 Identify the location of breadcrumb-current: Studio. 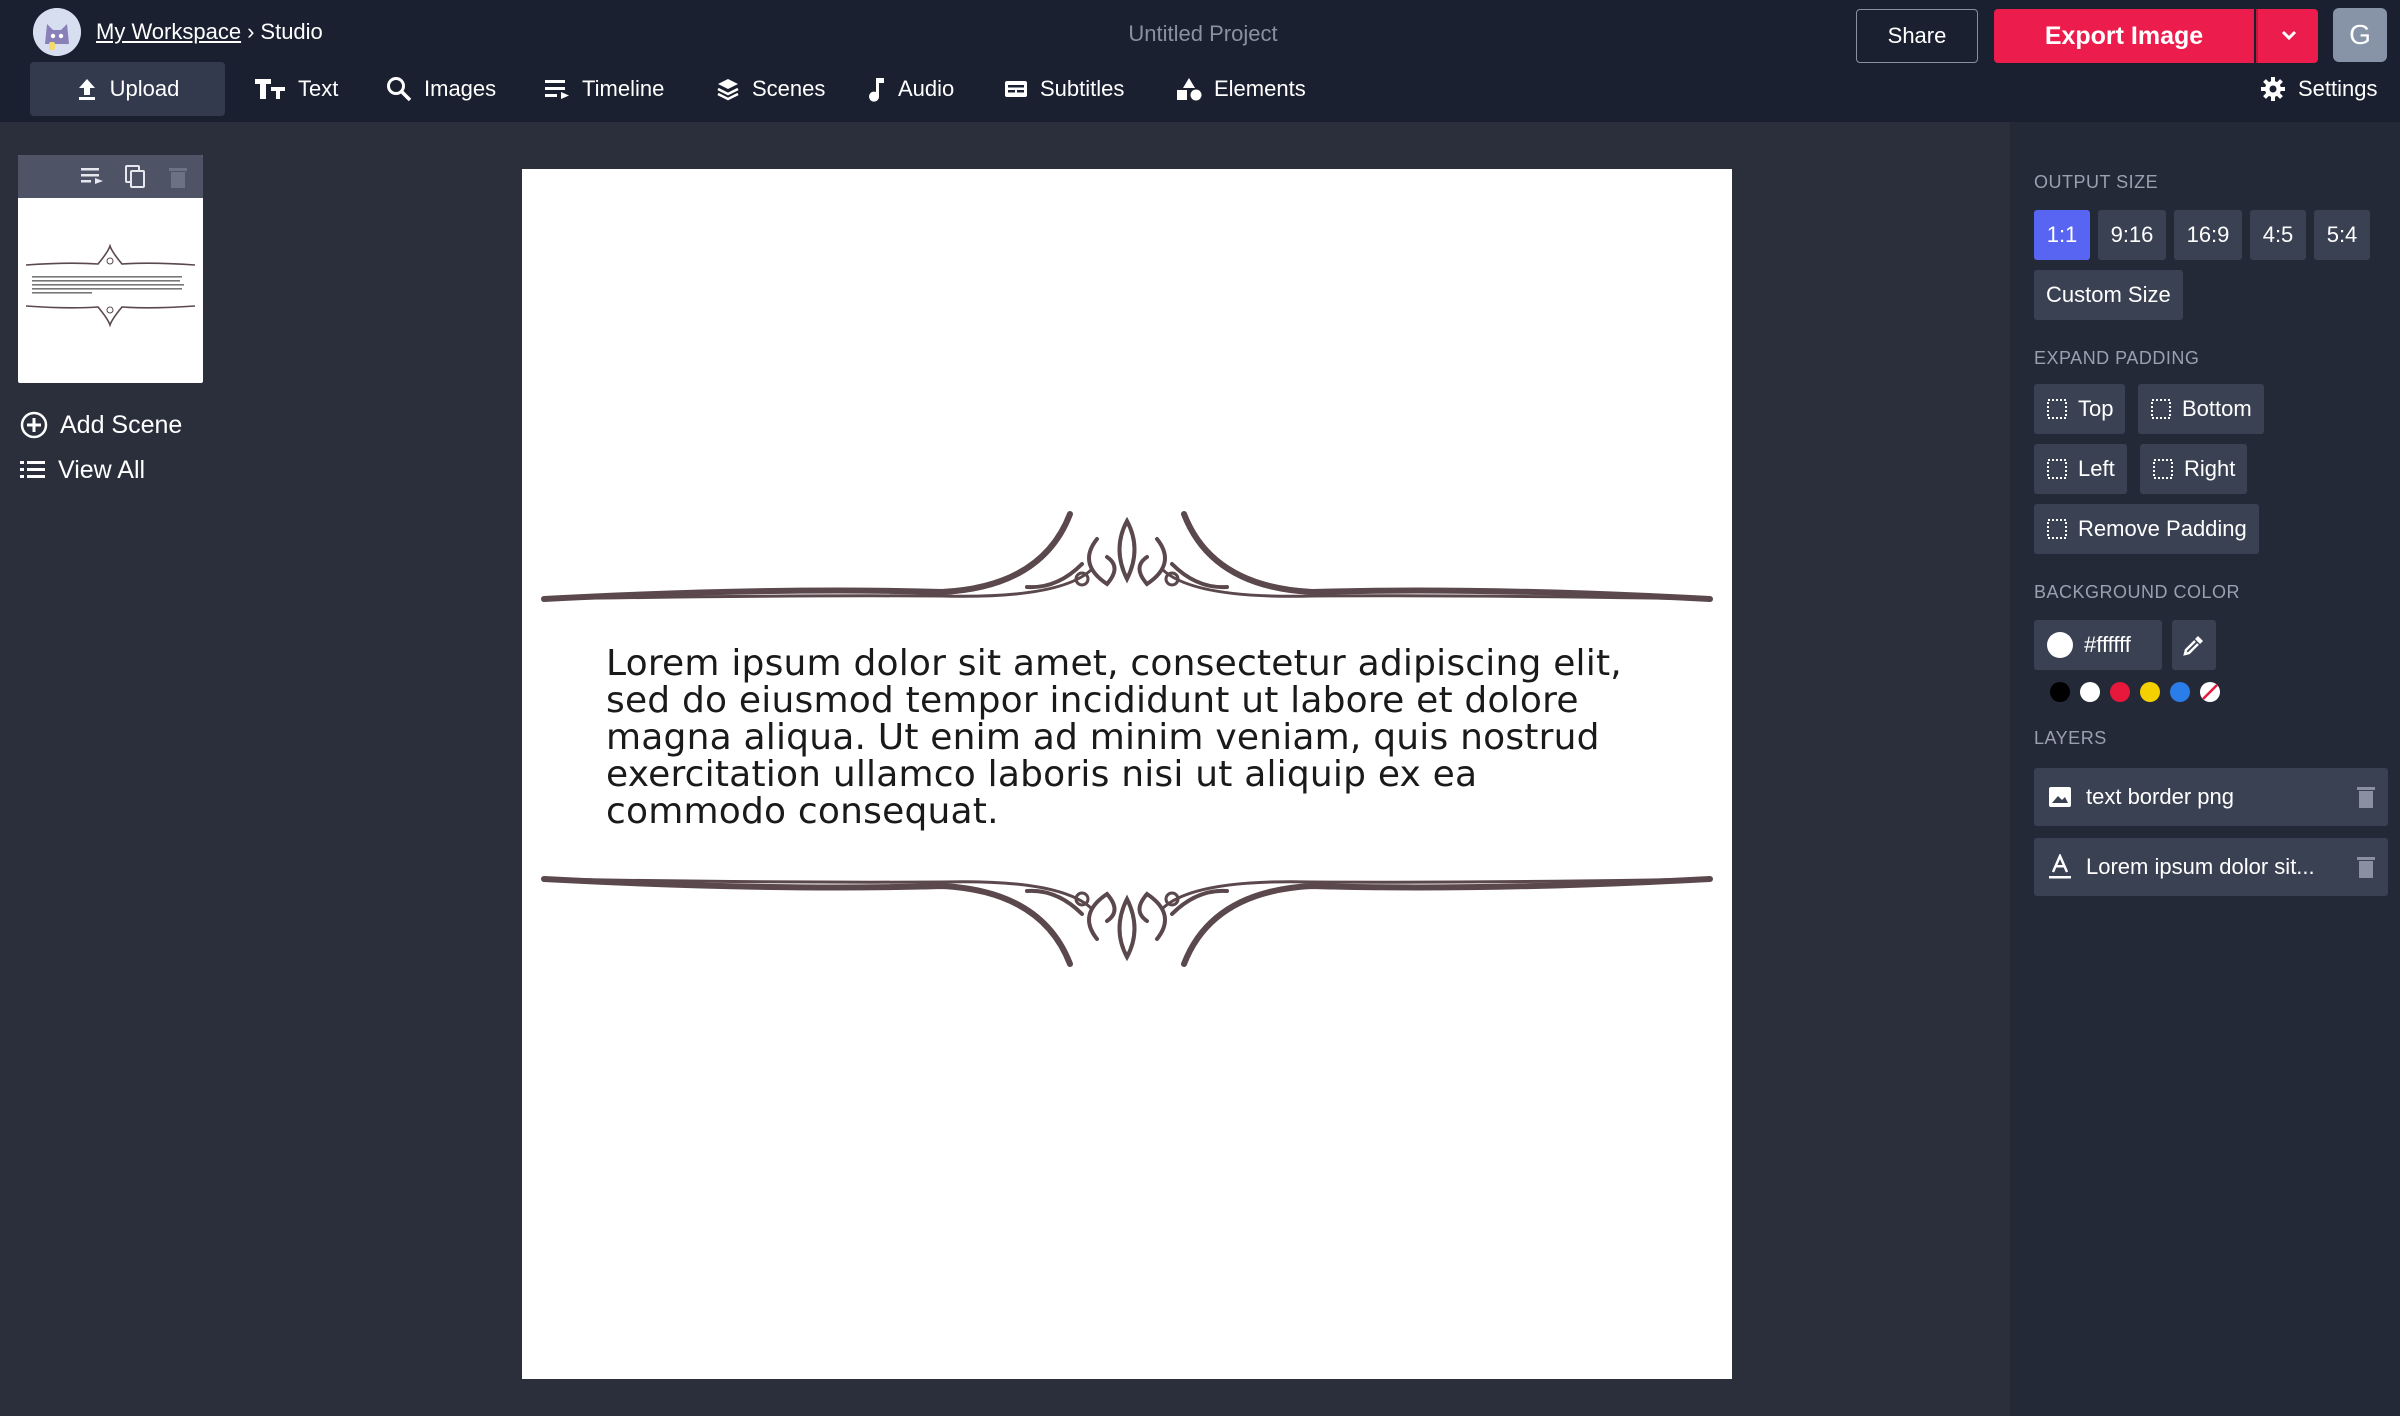
(291, 31).